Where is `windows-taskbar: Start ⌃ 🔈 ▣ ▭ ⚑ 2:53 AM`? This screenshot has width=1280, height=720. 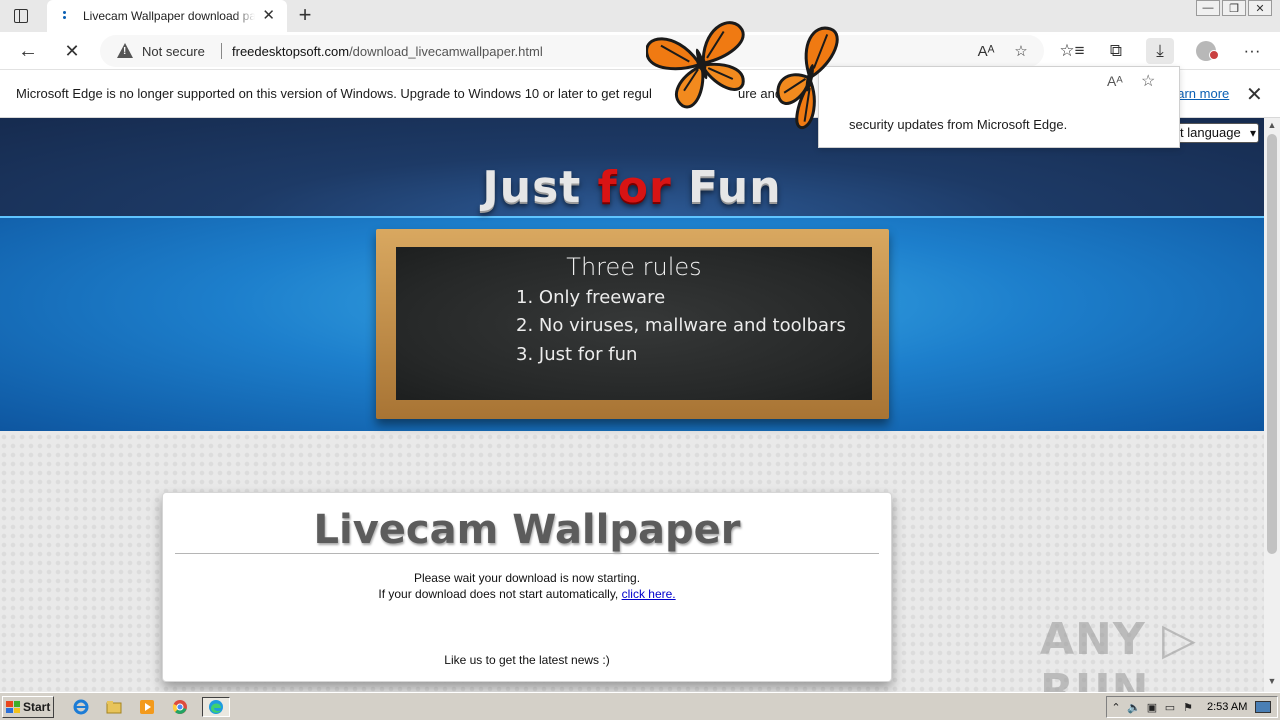
windows-taskbar: Start ⌃ 🔈 ▣ ▭ ⚑ 2:53 AM is located at coordinates (640, 706).